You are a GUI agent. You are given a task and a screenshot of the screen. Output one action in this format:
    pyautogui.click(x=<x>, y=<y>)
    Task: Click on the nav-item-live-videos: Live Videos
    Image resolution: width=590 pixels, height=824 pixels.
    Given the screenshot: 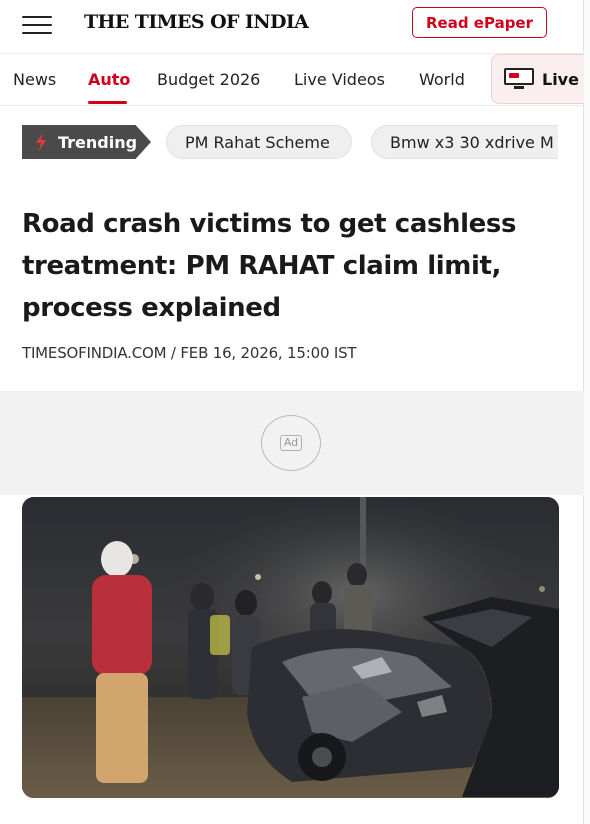 What is the action you would take?
    pyautogui.click(x=339, y=79)
    